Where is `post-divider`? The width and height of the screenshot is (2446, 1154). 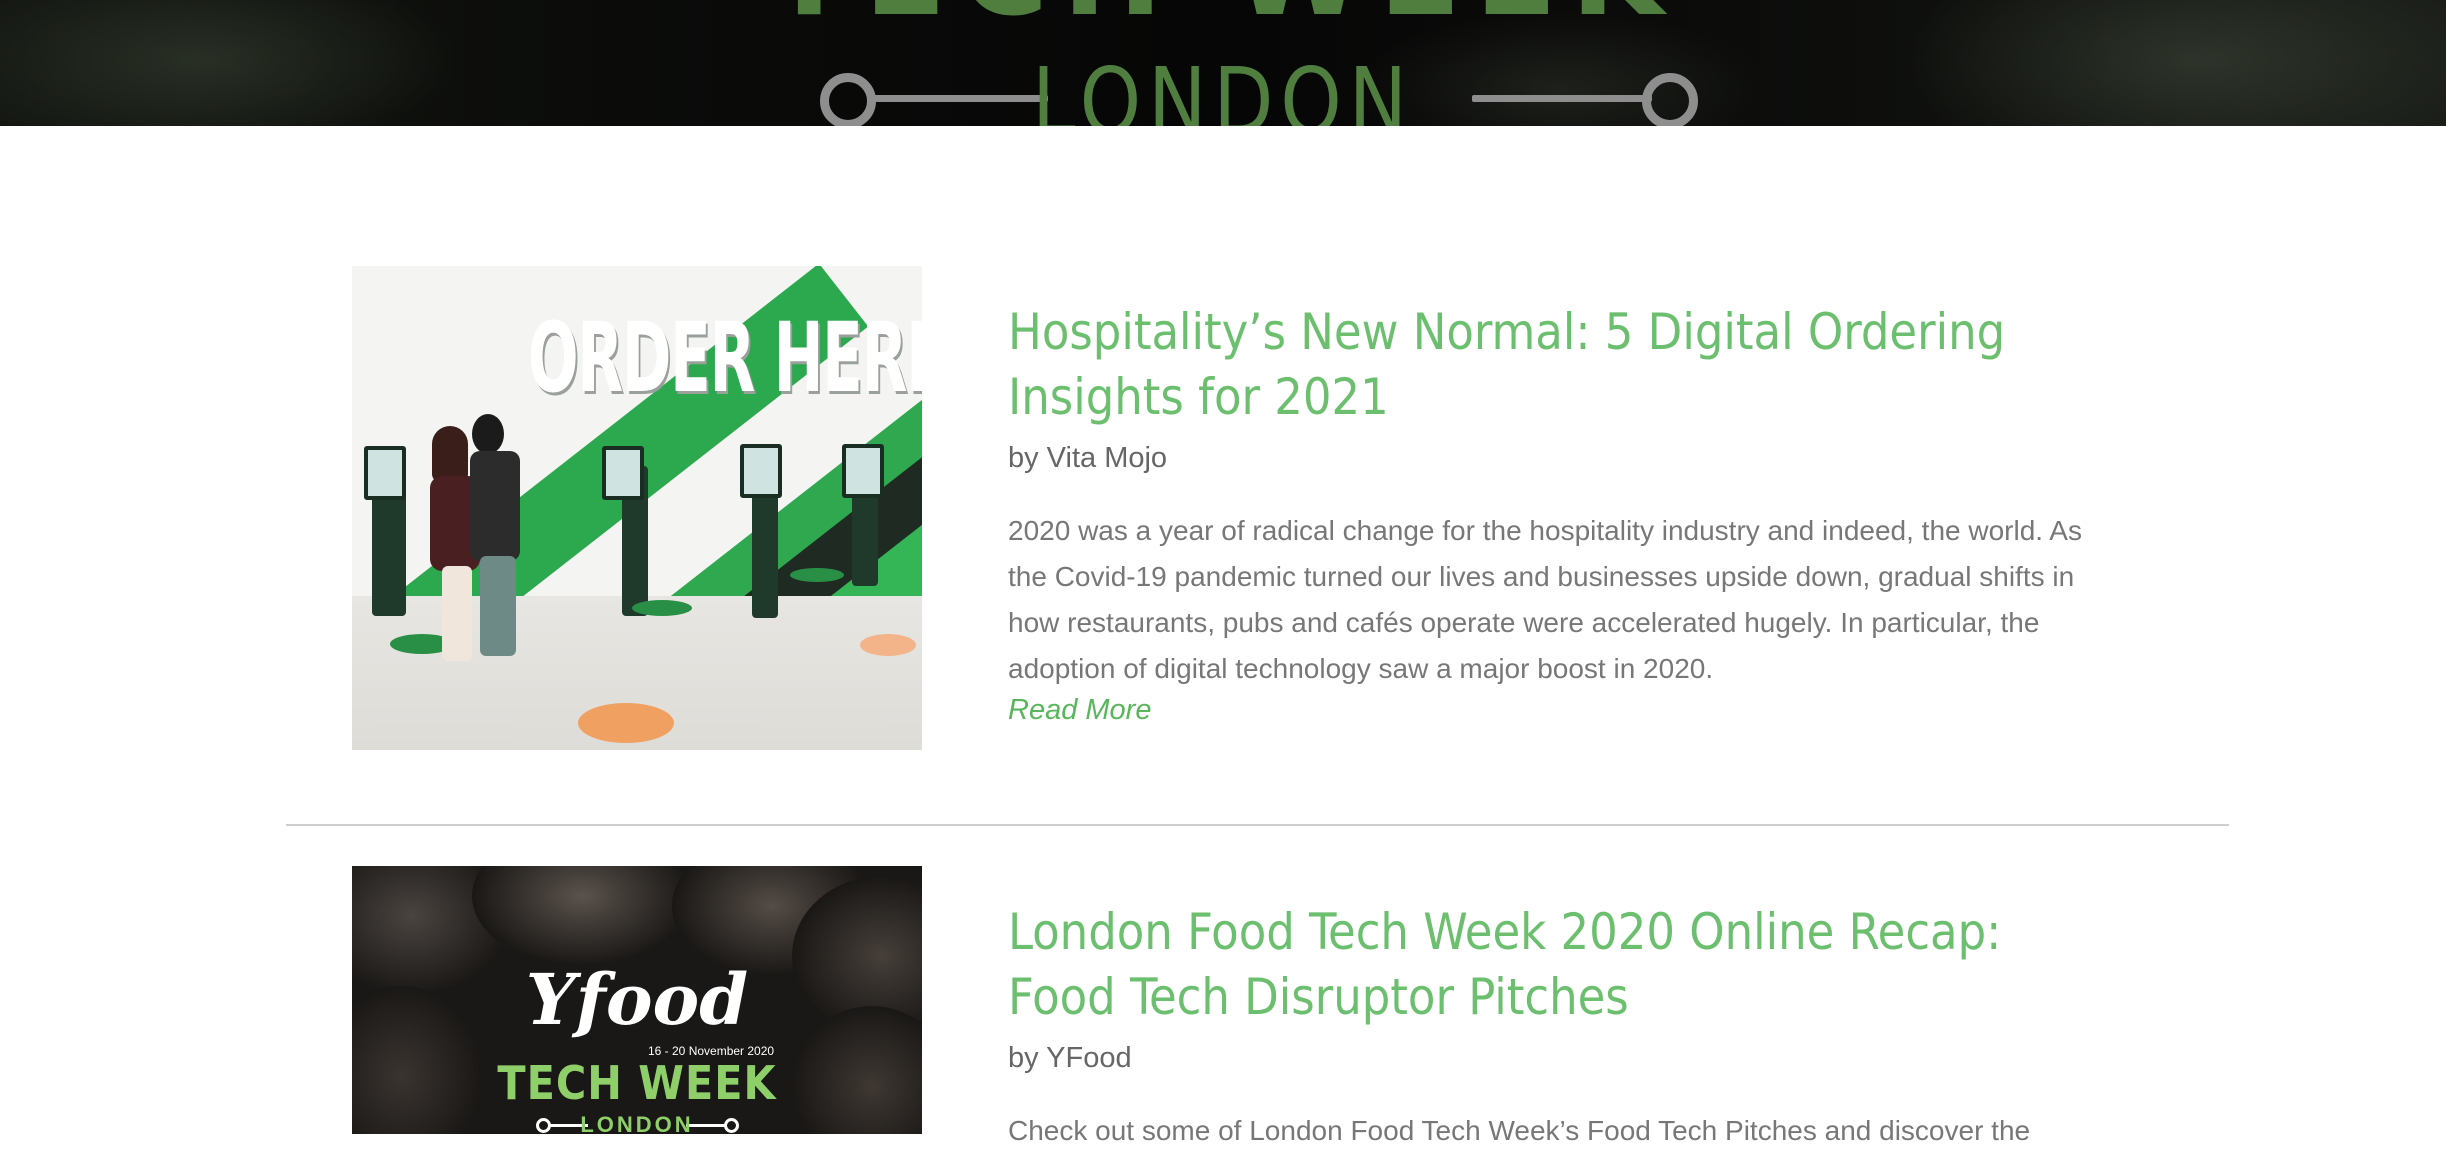 post-divider is located at coordinates (1257, 825).